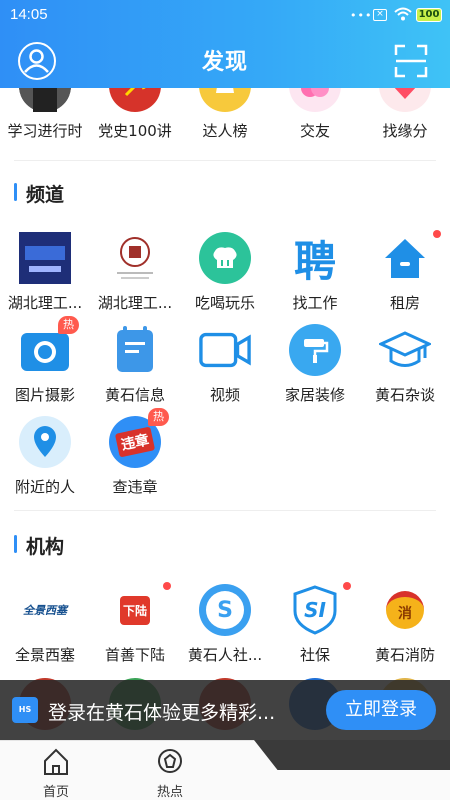 This screenshot has height=800, width=450. What do you see at coordinates (225, 258) in the screenshot?
I see `chef-hat-icon` at bounding box center [225, 258].